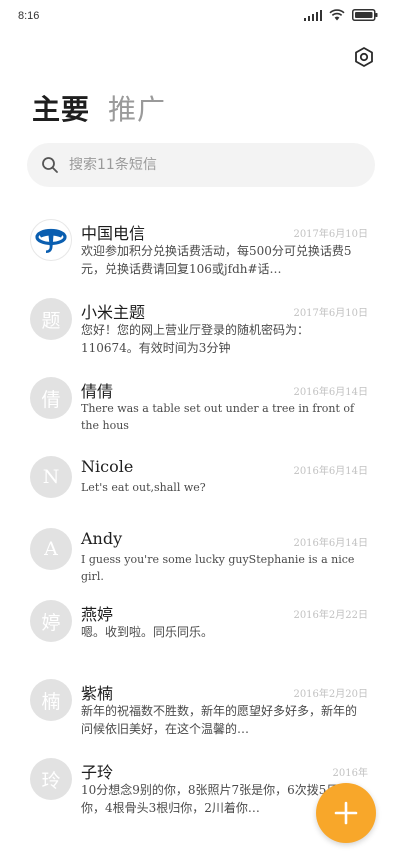 The image size is (400, 866). Describe the element at coordinates (337, 15) in the screenshot. I see `wifi-icon` at that location.